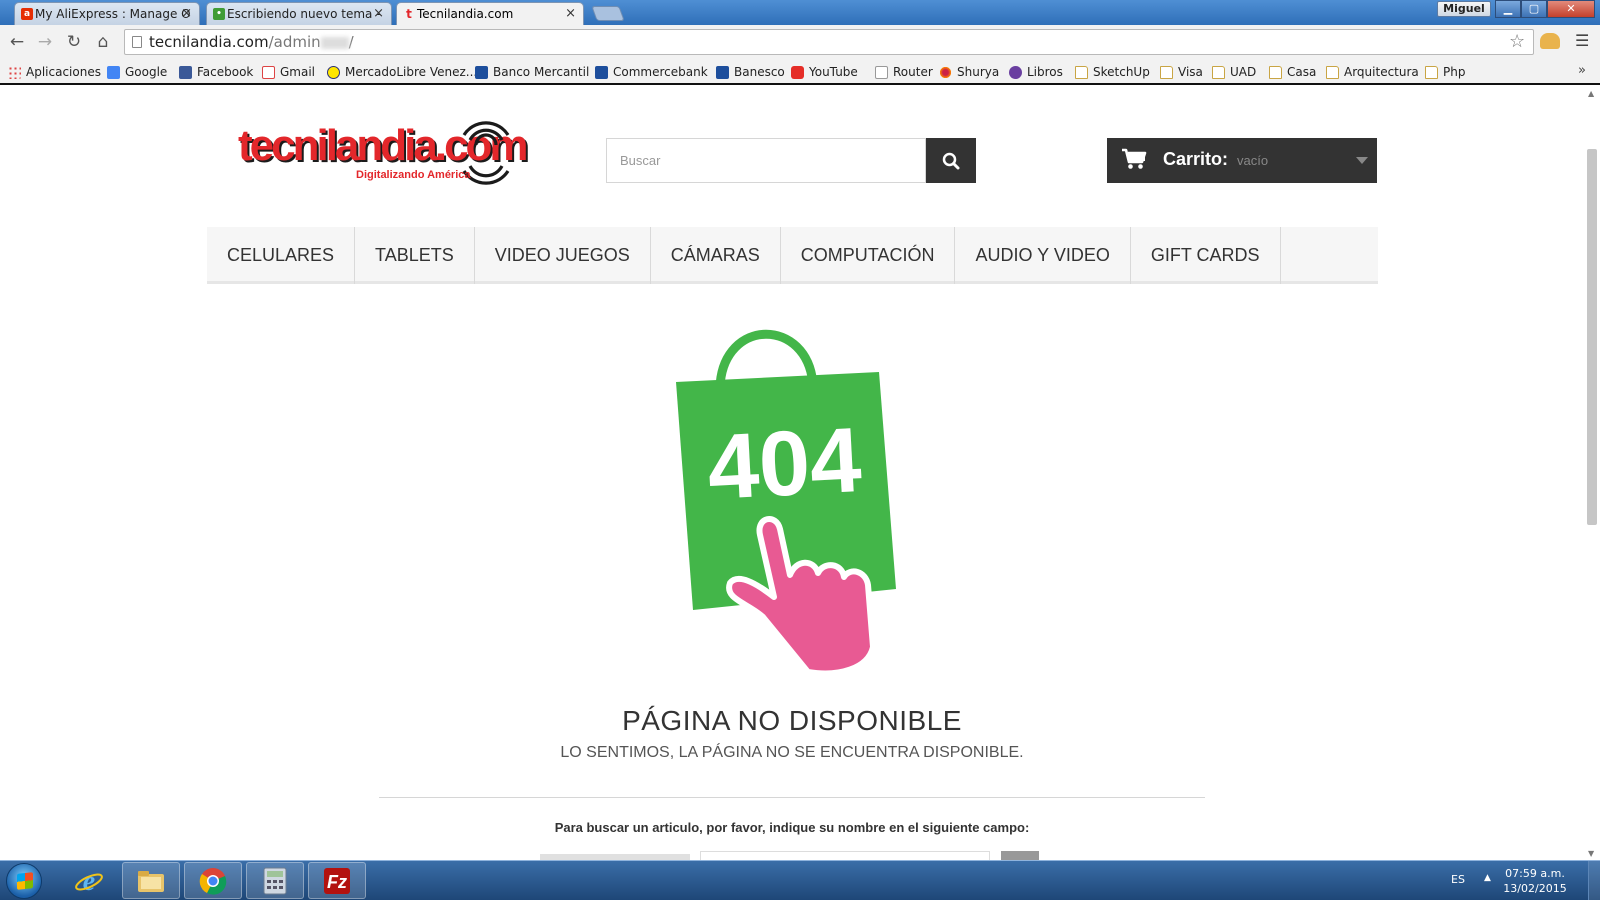  What do you see at coordinates (1458, 879) in the screenshot?
I see `language-indicator: ES` at bounding box center [1458, 879].